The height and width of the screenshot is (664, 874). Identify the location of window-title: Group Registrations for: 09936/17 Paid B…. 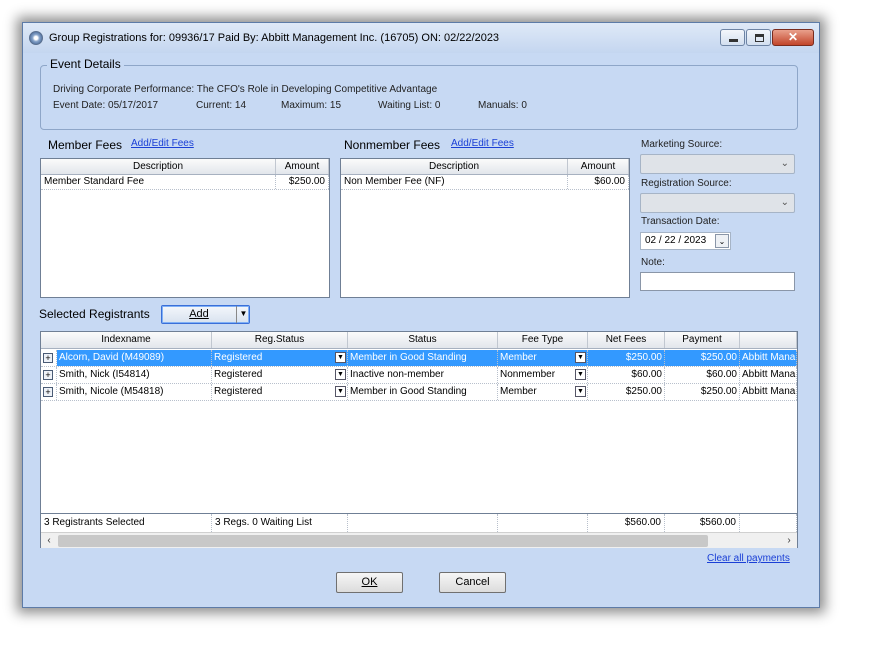
(274, 38).